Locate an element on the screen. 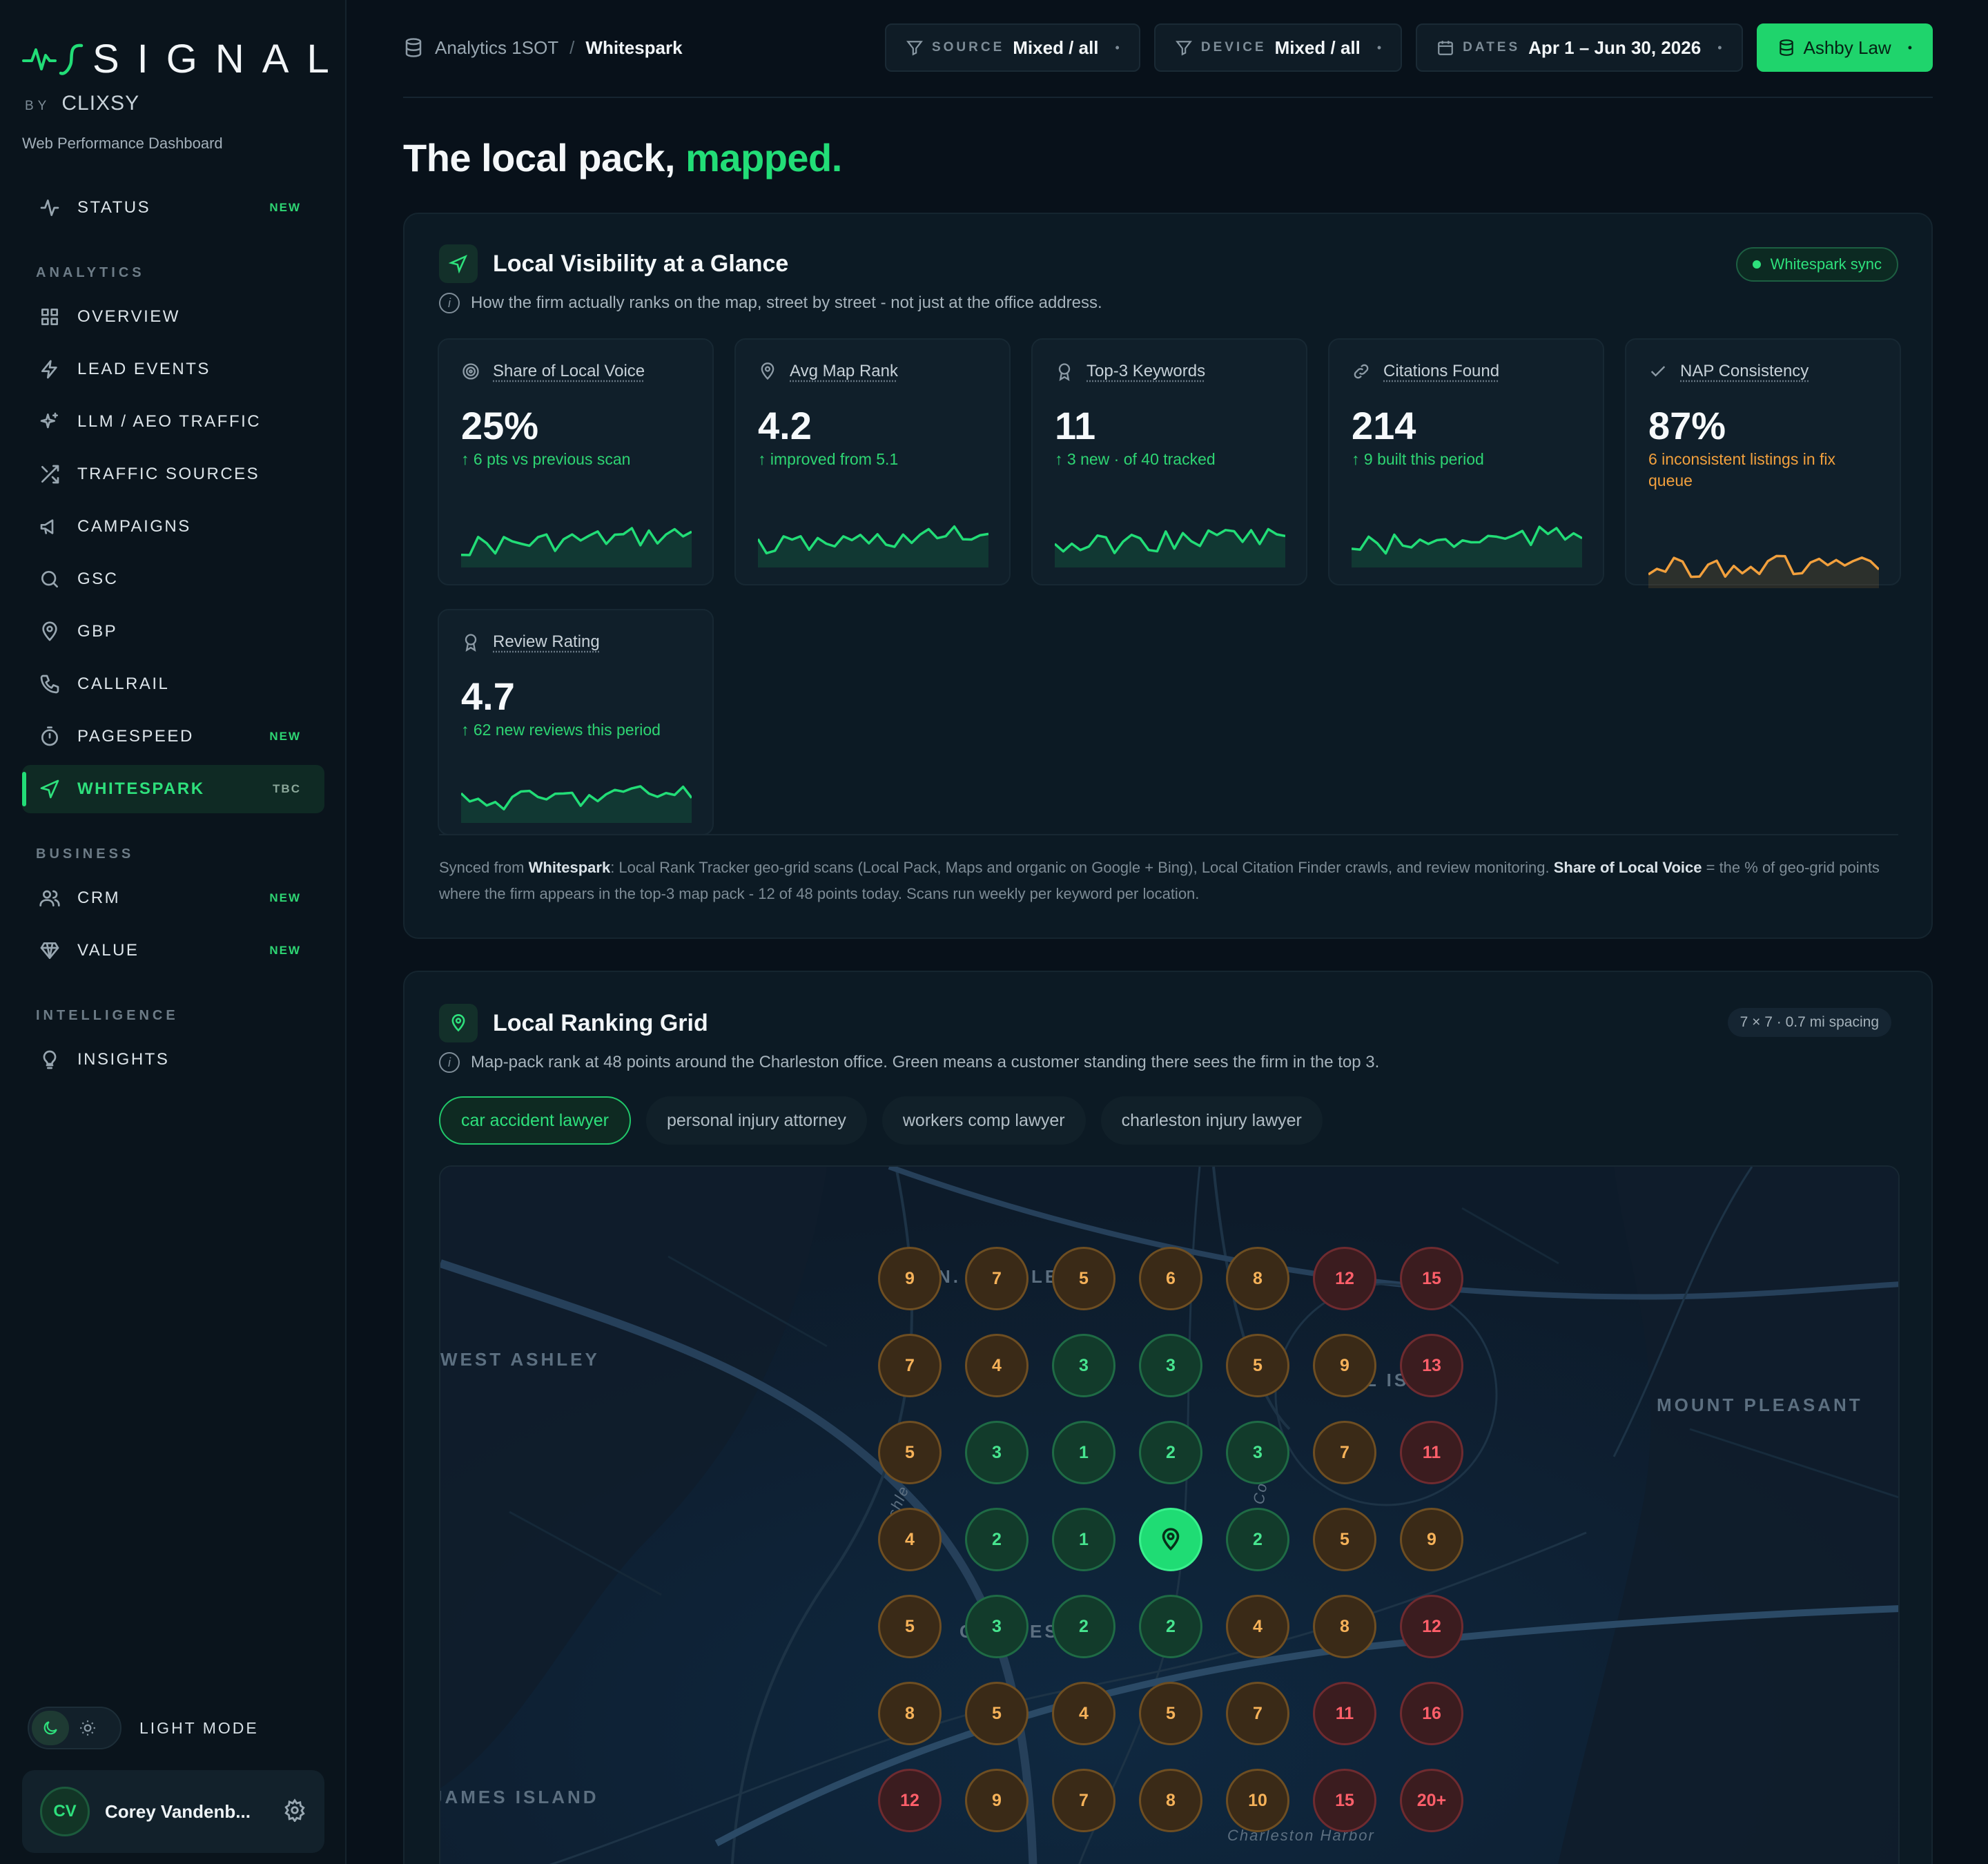 This screenshot has width=1988, height=1864. sidebar-item-pagespeed: PAGESPEED NEW is located at coordinates (173, 737).